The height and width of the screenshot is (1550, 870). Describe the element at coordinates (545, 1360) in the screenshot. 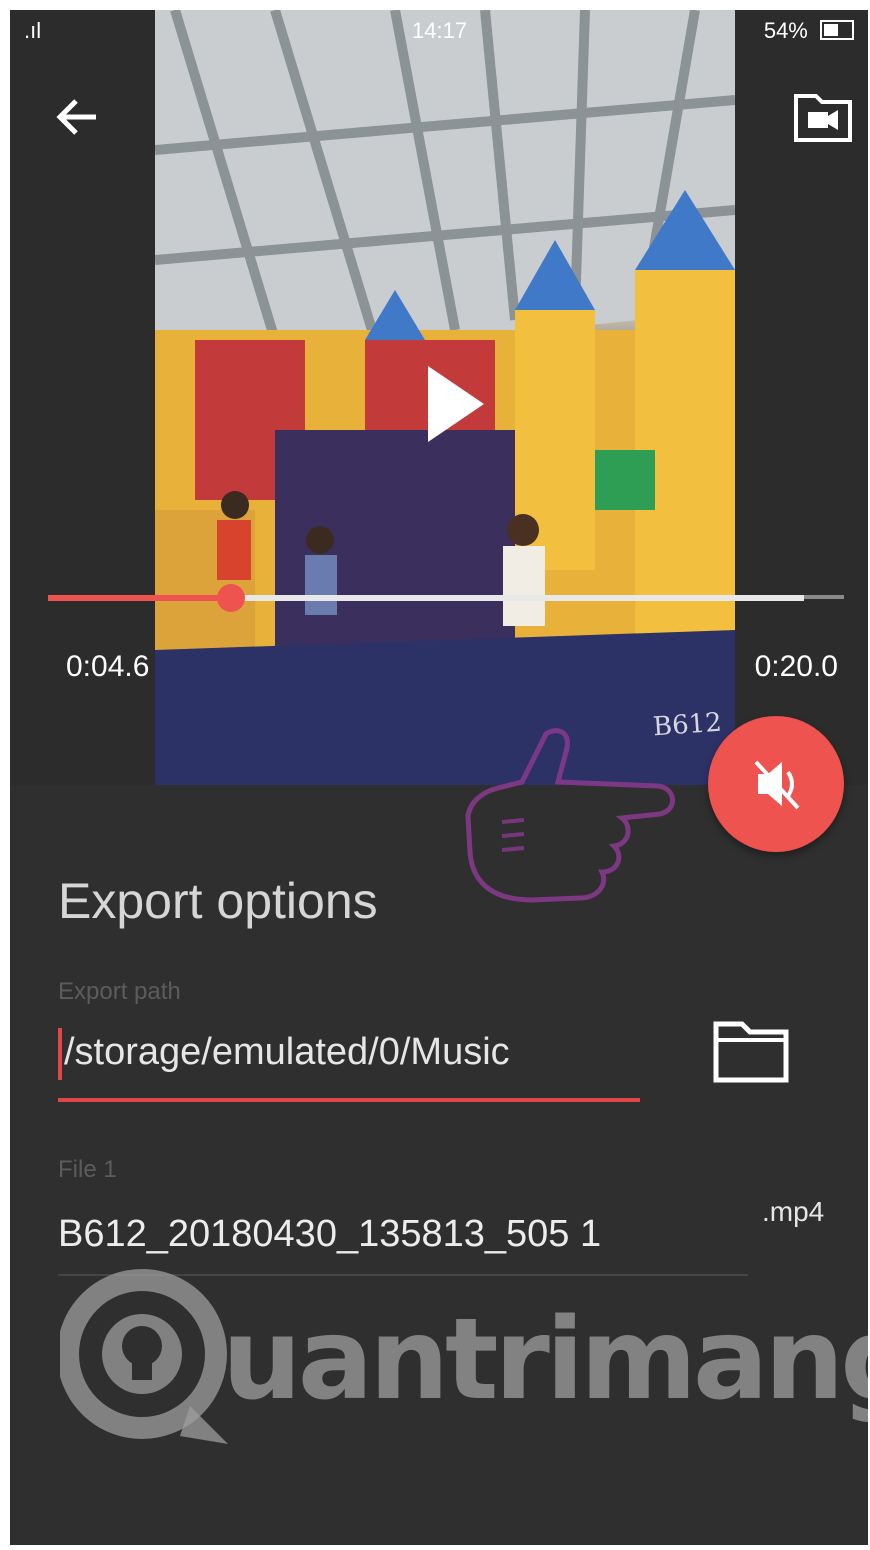

I see `quantrimang-watermark: uantrimang` at that location.